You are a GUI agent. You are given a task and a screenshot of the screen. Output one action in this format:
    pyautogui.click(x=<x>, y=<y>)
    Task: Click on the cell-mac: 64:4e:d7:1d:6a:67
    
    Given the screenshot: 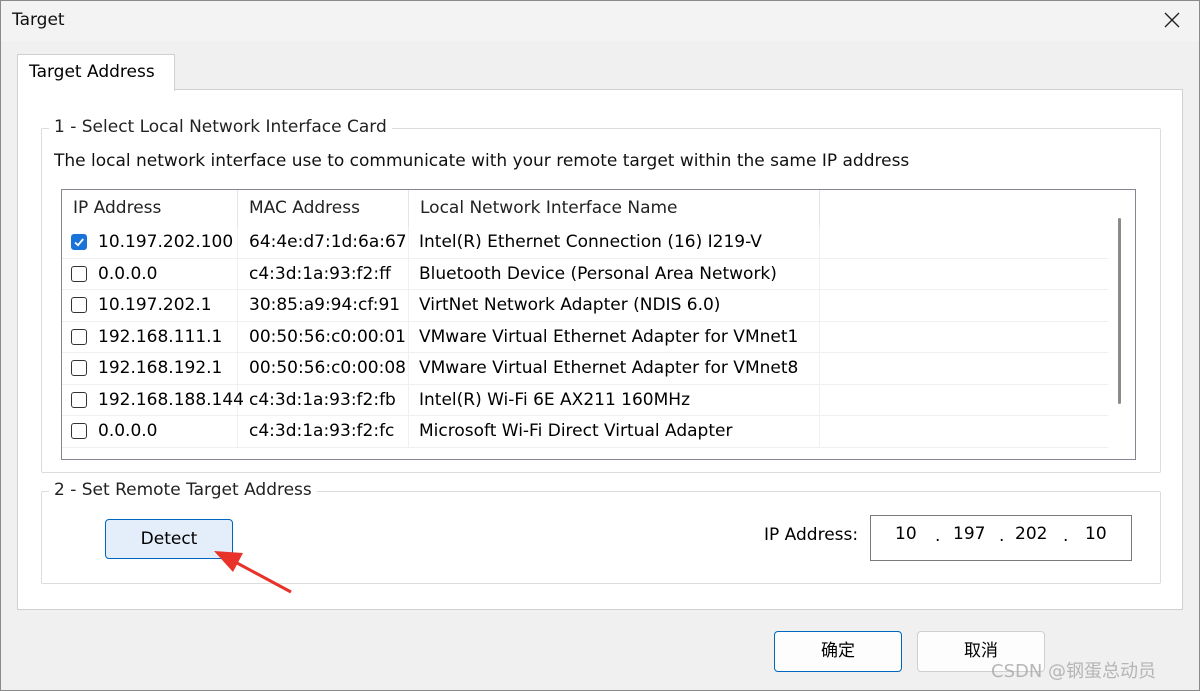 What is the action you would take?
    pyautogui.click(x=323, y=242)
    